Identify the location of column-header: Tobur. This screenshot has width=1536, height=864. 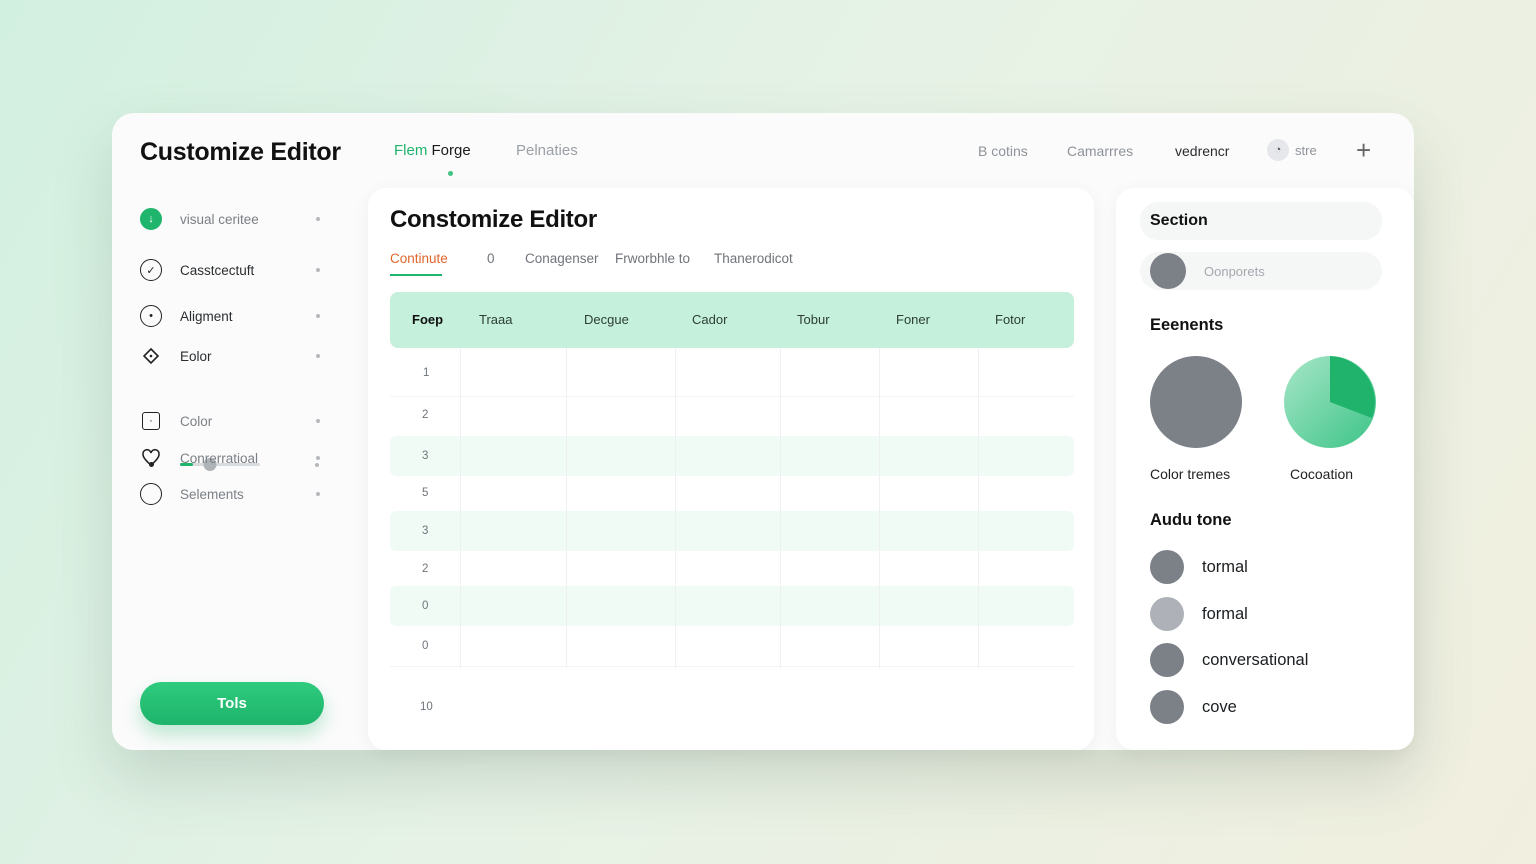
(813, 319).